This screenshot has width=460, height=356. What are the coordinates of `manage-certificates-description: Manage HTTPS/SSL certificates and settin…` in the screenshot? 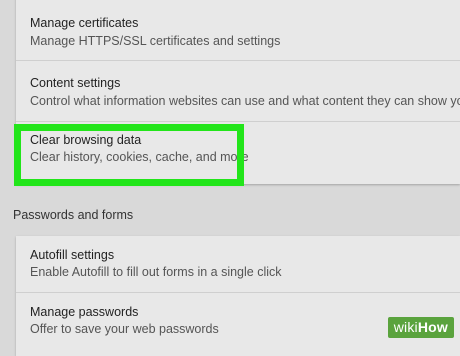 It's located at (155, 41).